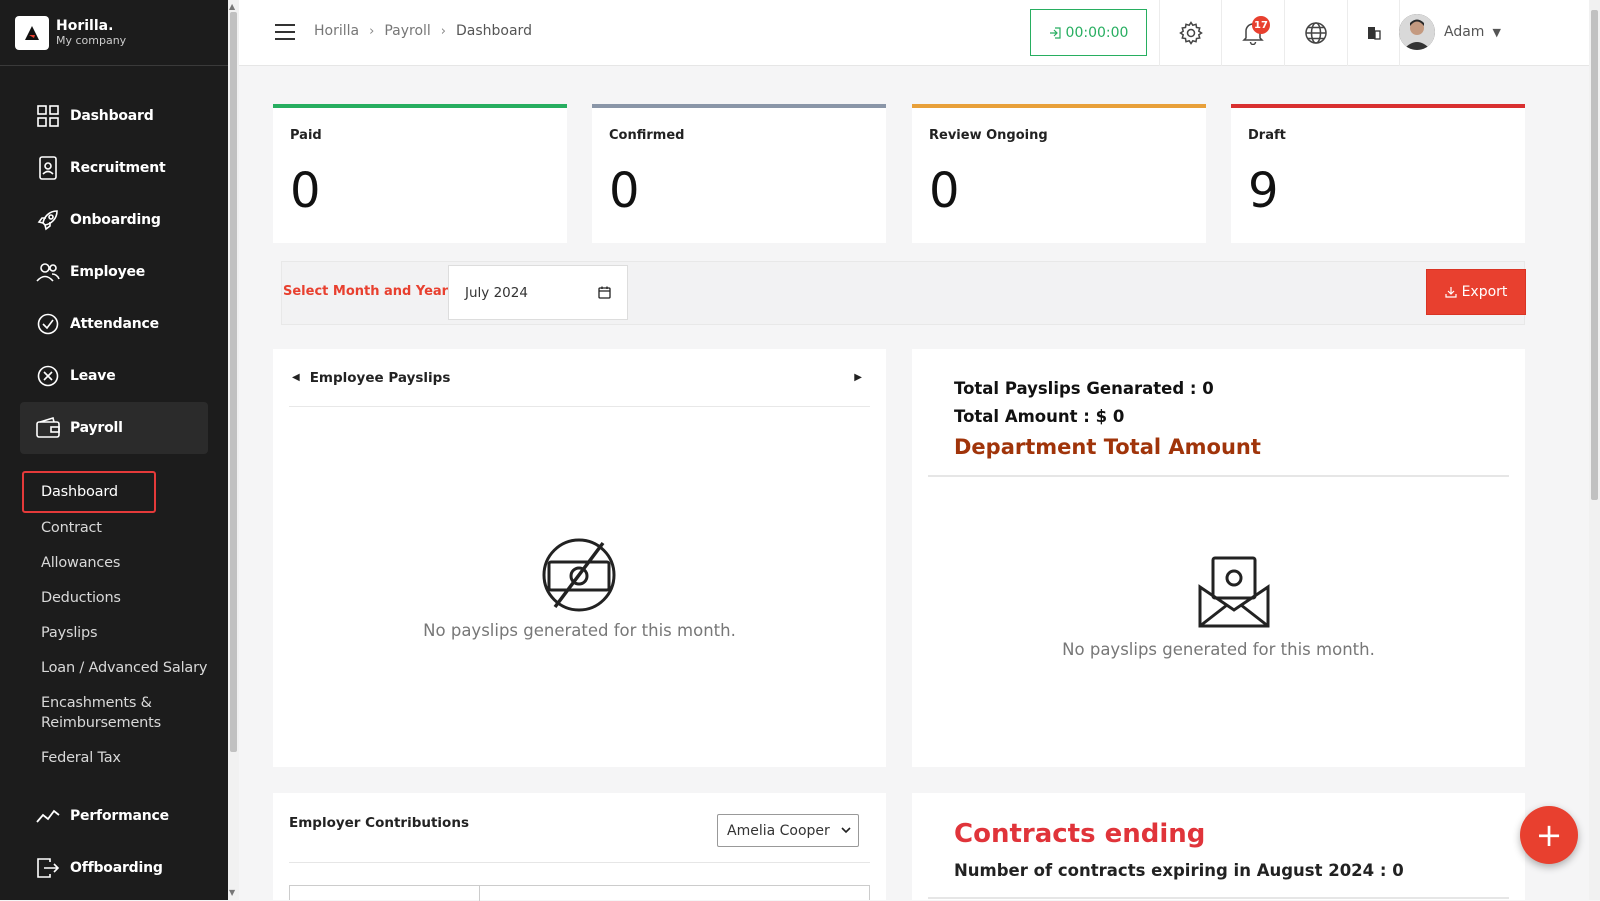  What do you see at coordinates (32, 32) in the screenshot?
I see `horilla-logo-icon` at bounding box center [32, 32].